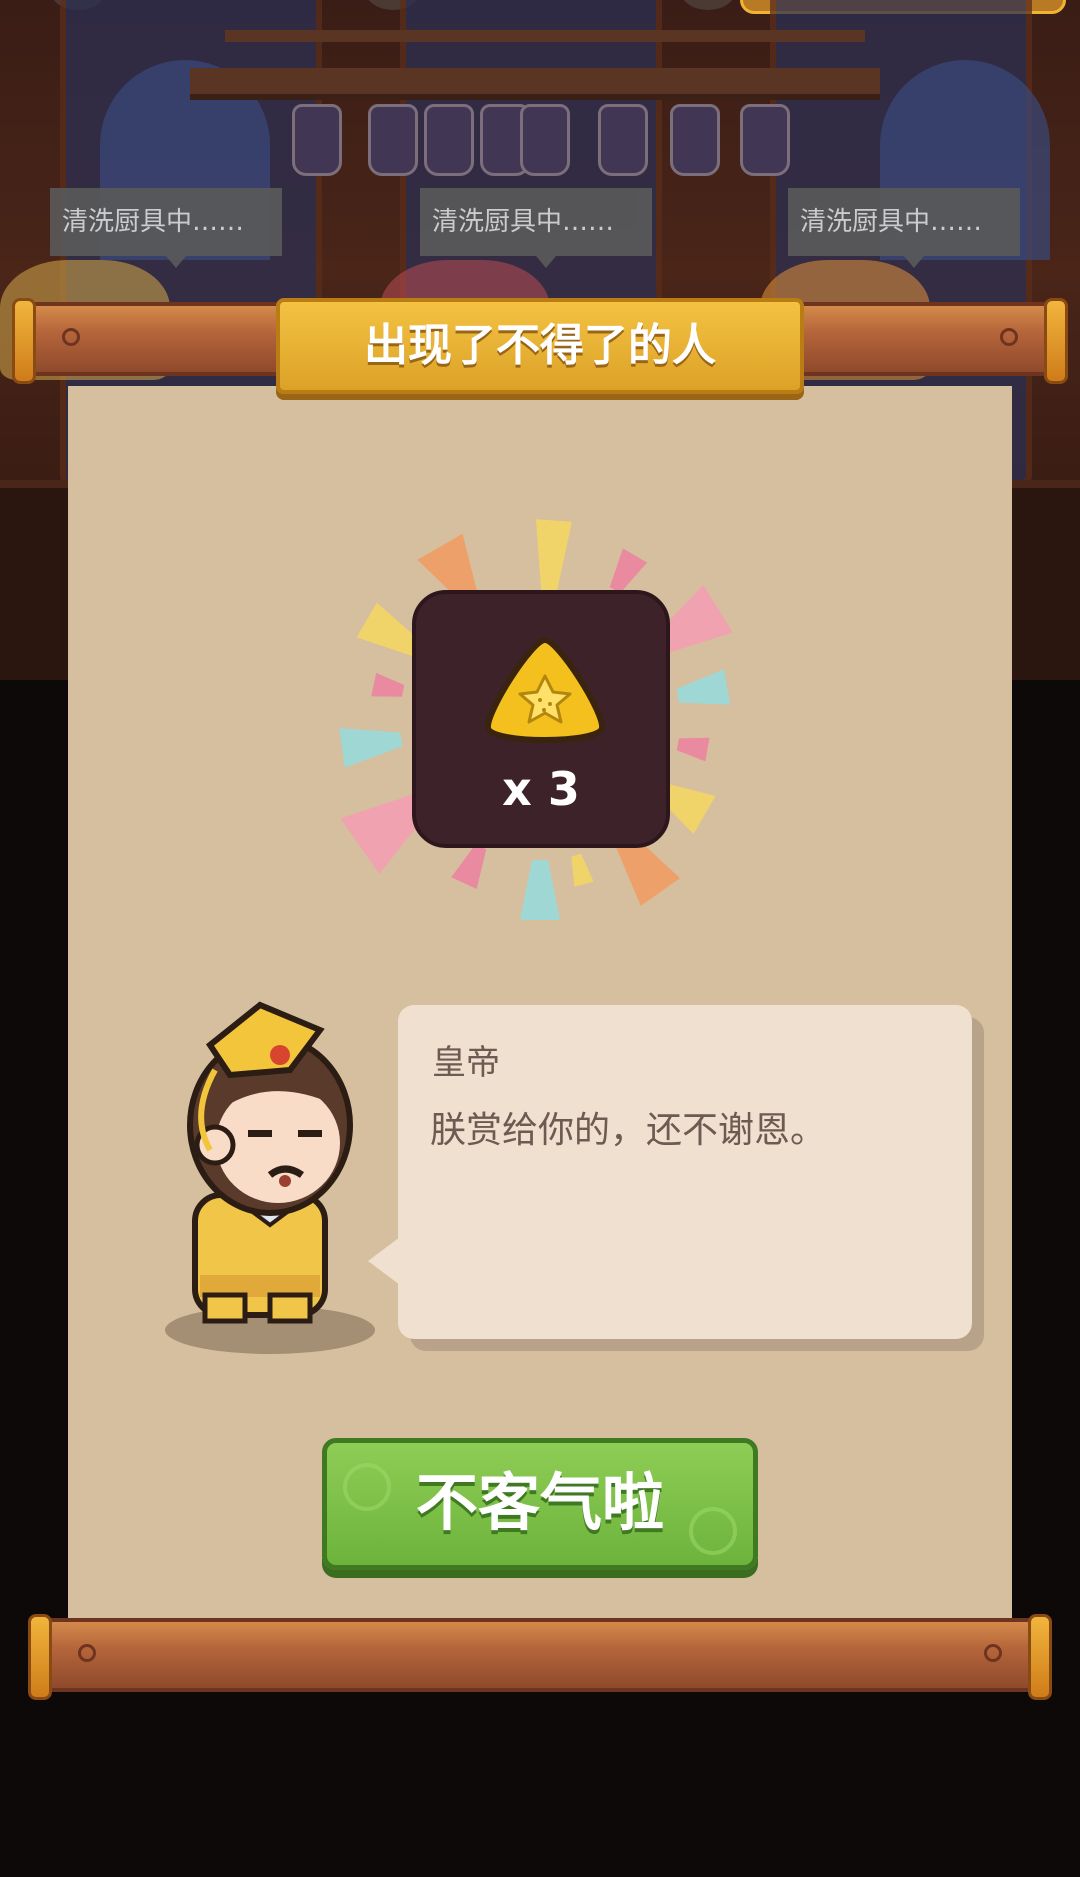  I want to click on emperor-character, so click(270, 1177).